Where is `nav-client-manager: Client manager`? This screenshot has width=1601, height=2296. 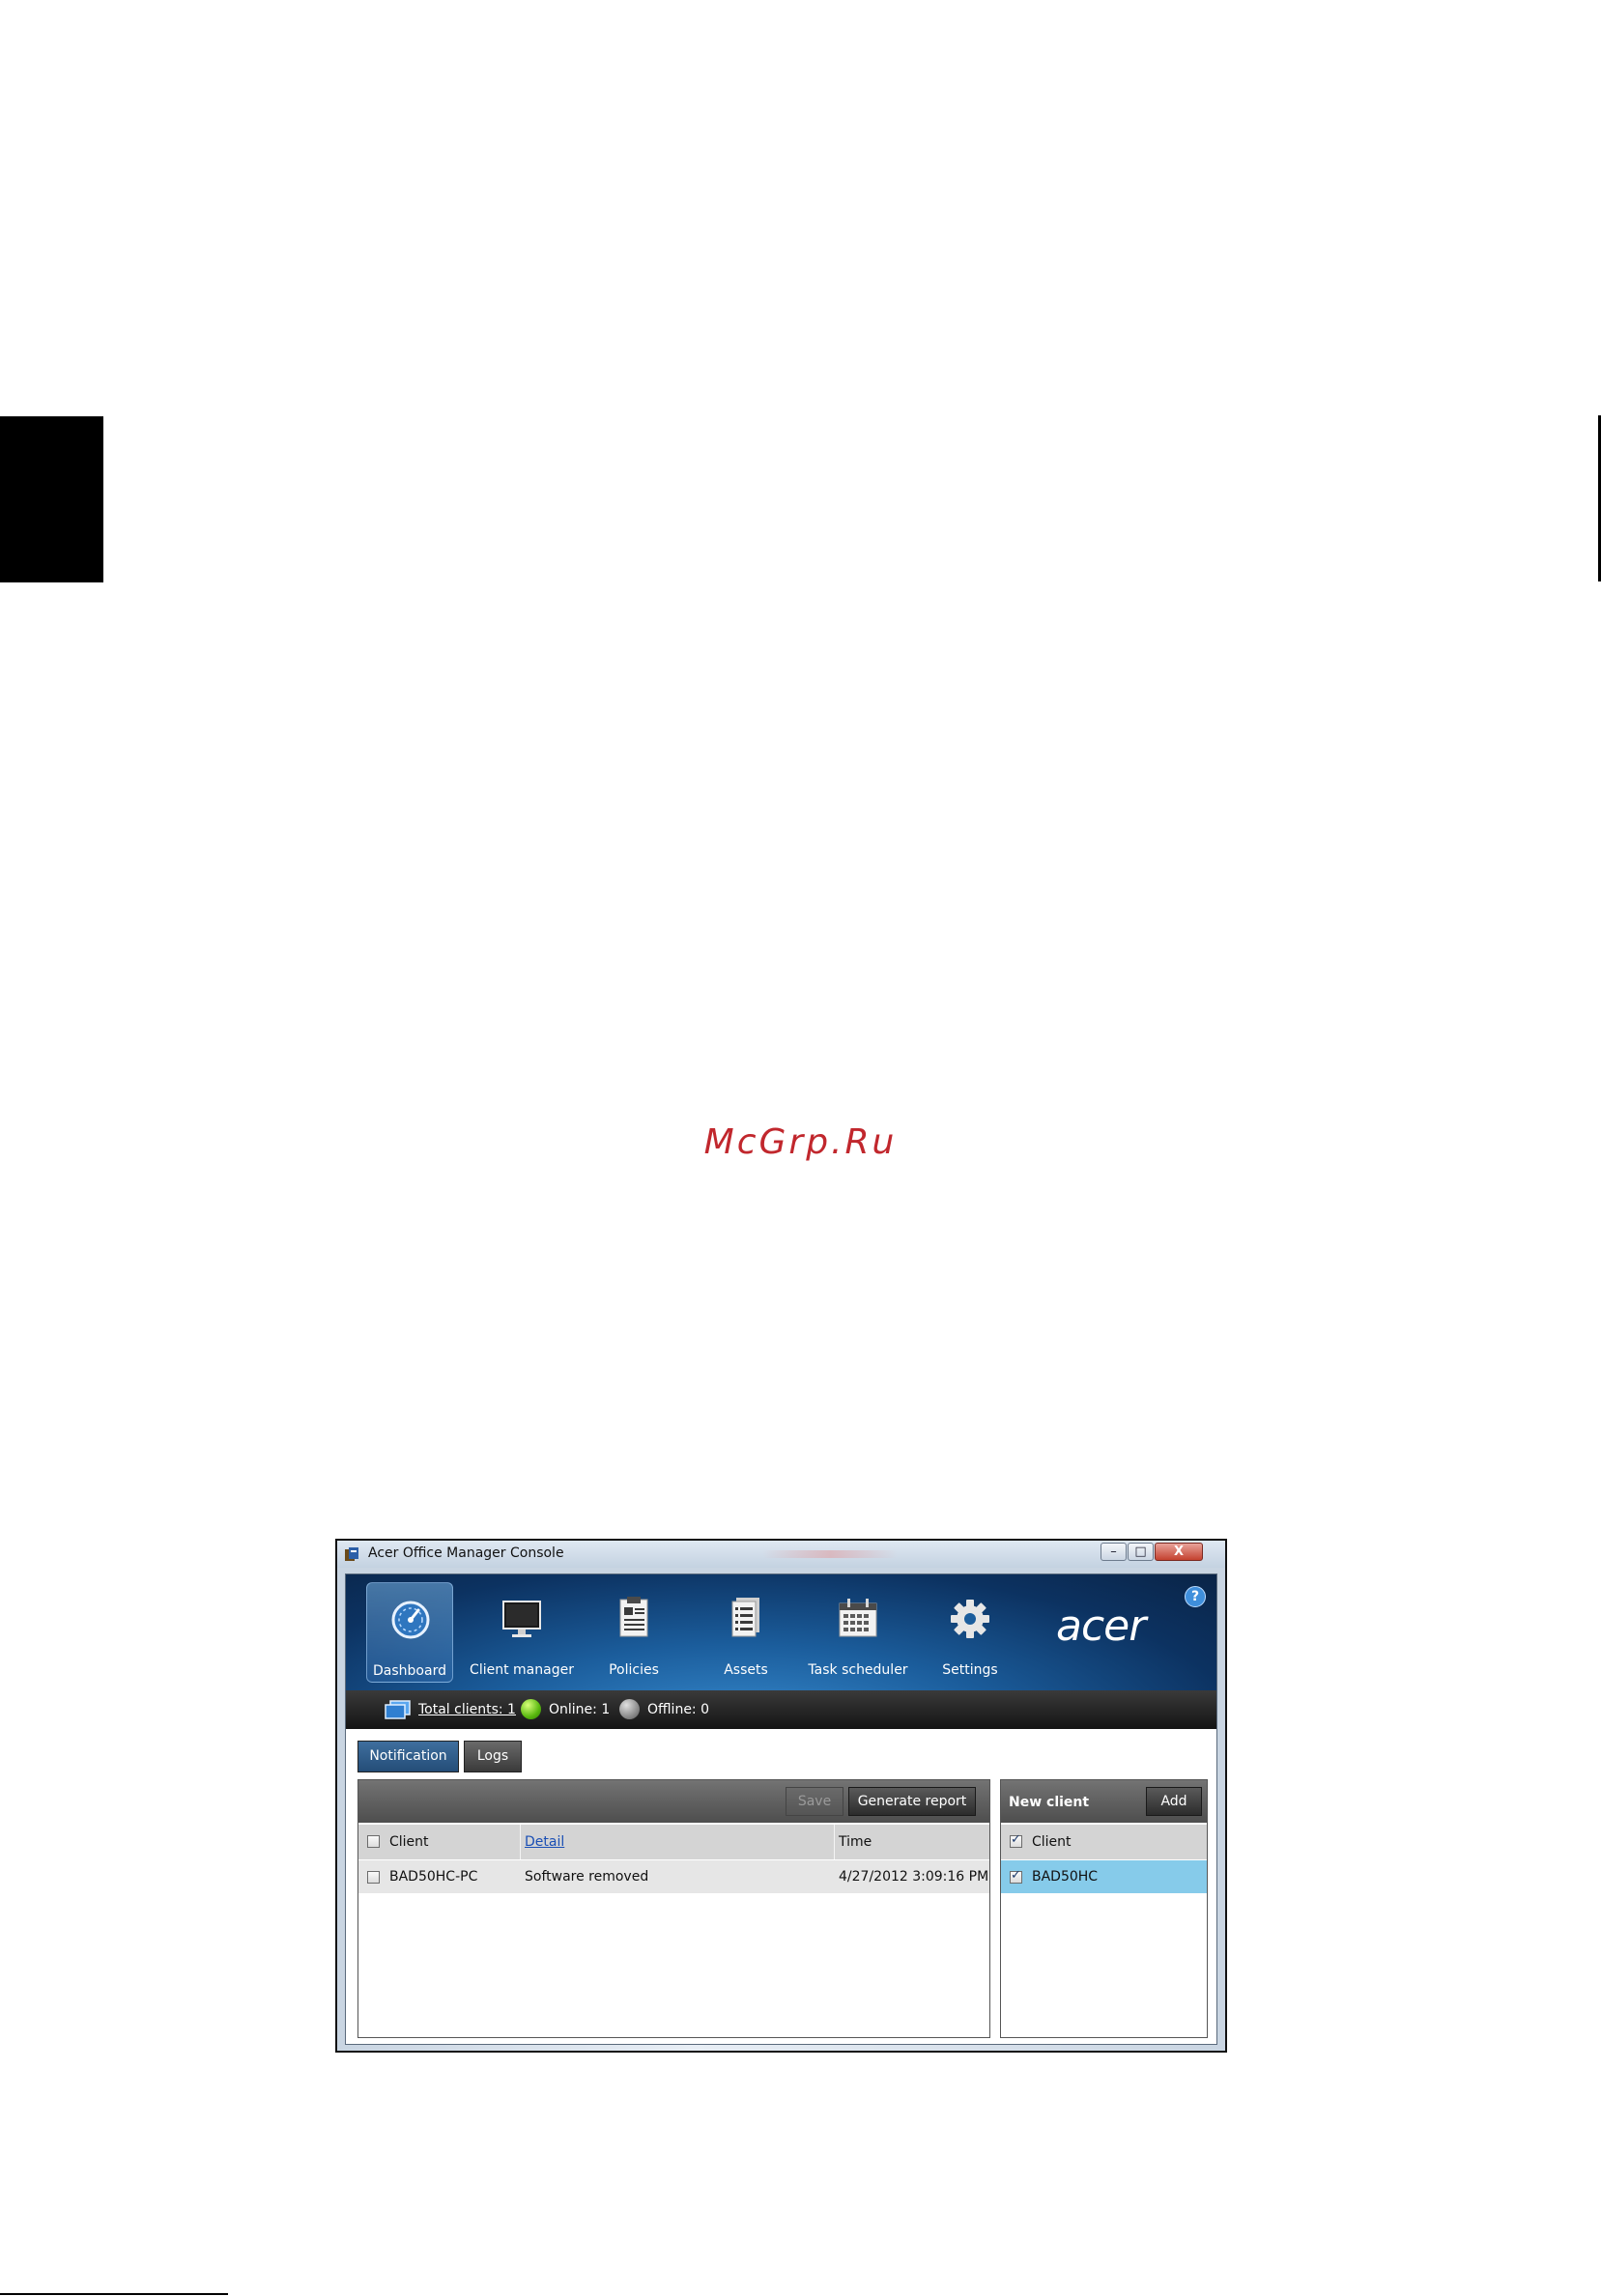
nav-client-manager: Client manager is located at coordinates (522, 1632).